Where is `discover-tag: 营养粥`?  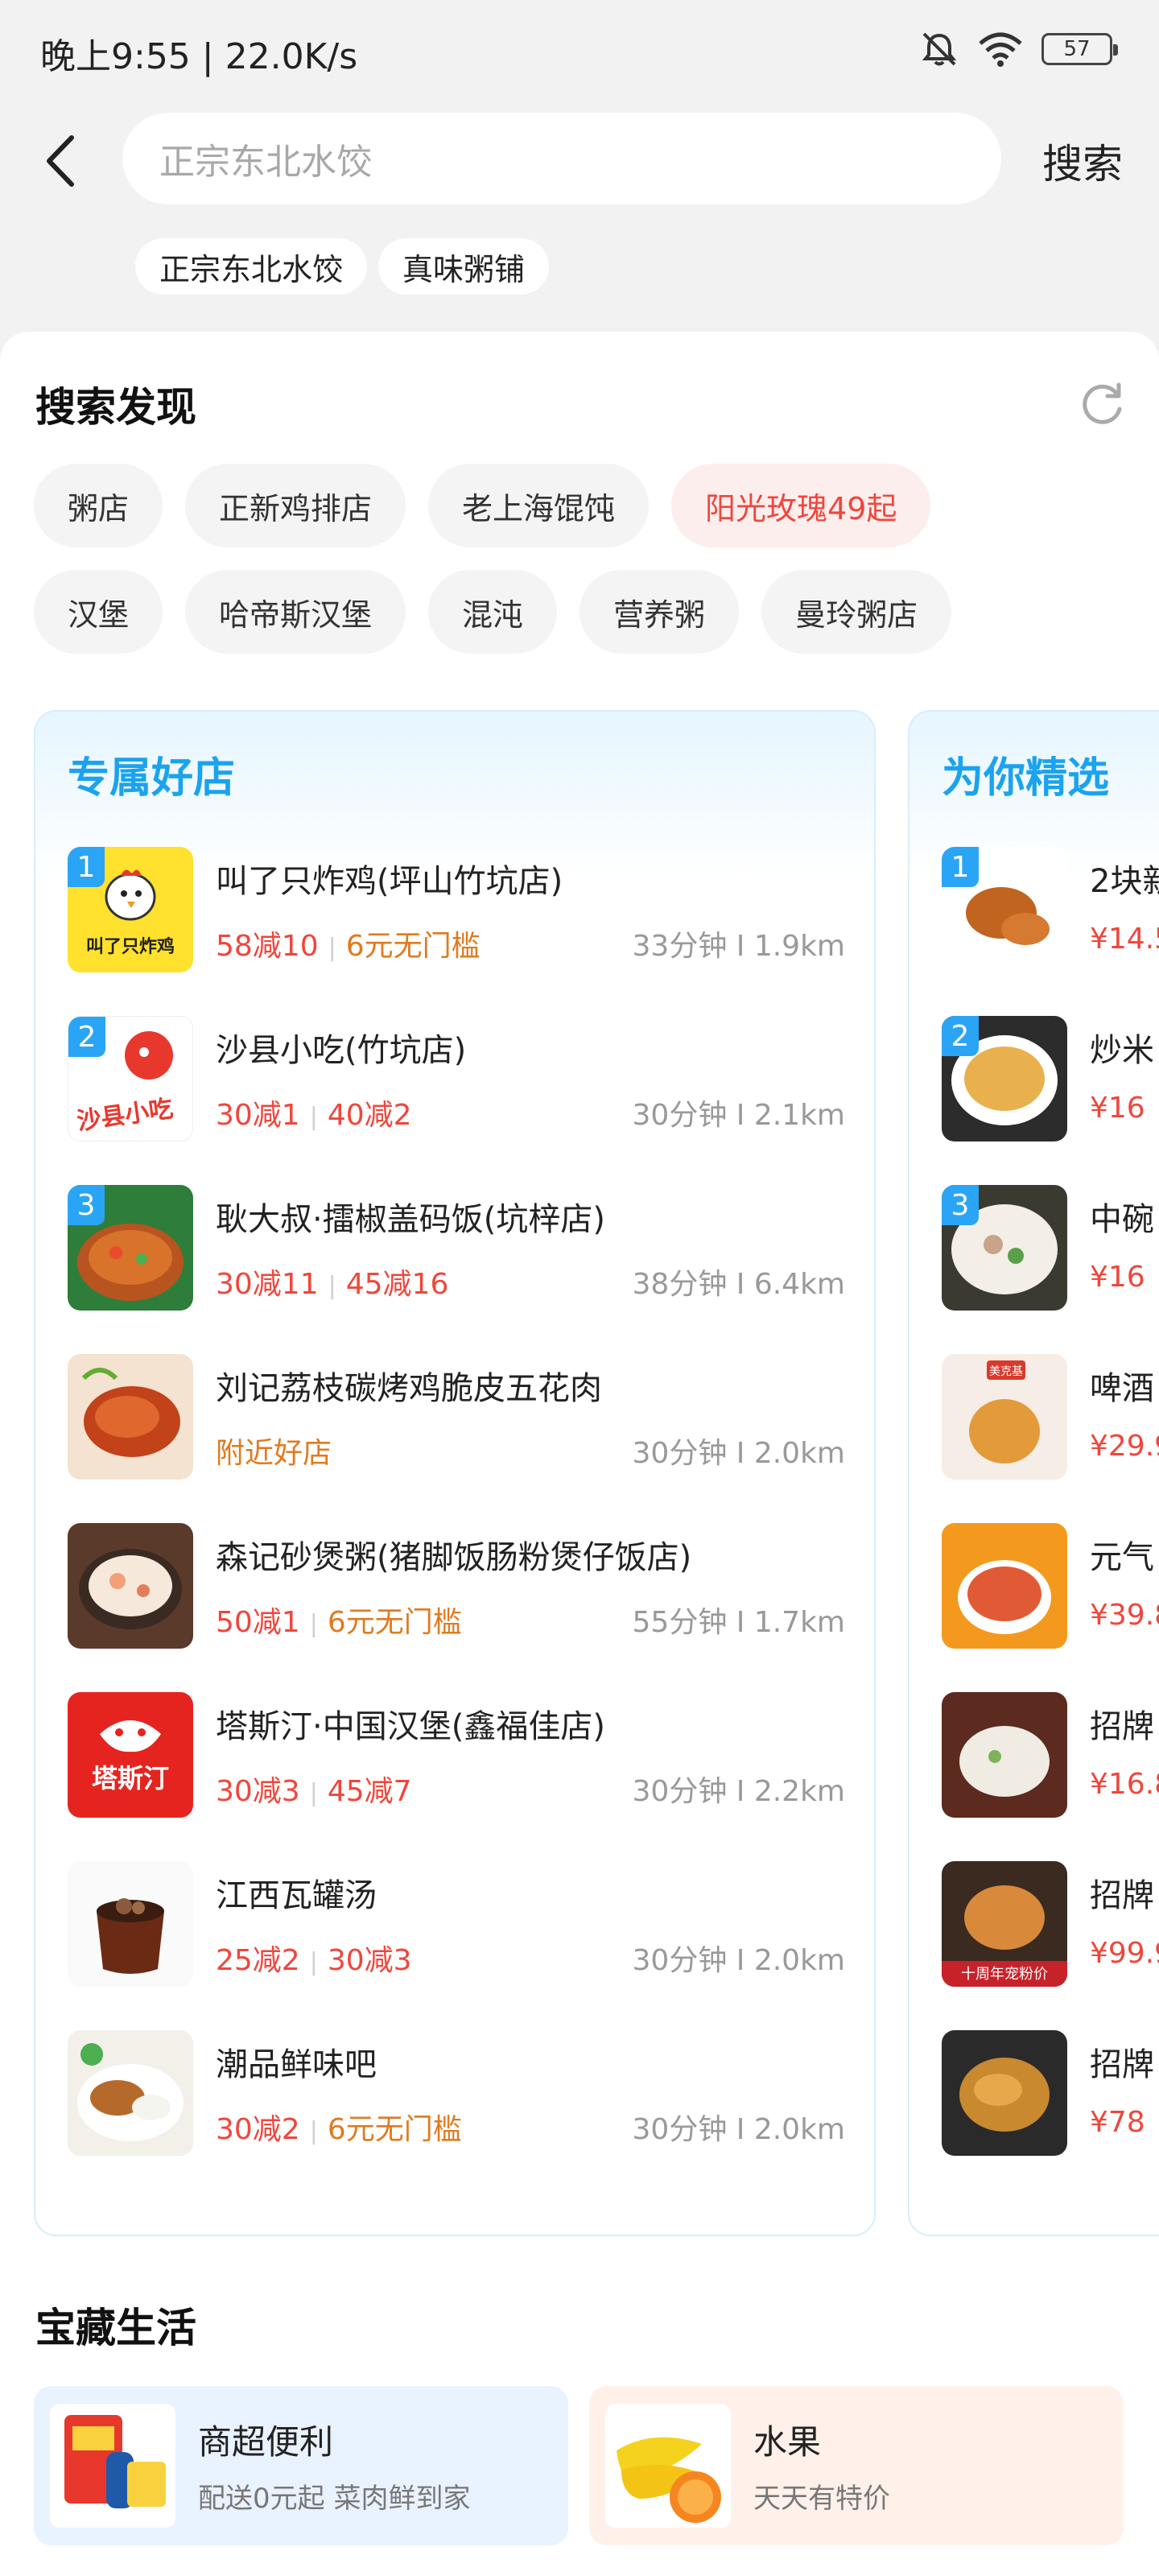
discover-tag: 营养粥 is located at coordinates (660, 612).